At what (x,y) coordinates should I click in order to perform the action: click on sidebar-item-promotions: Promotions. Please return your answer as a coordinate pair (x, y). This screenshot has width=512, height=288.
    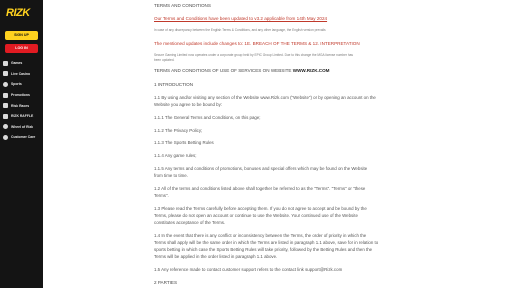
    Looking at the image, I should click on (21, 95).